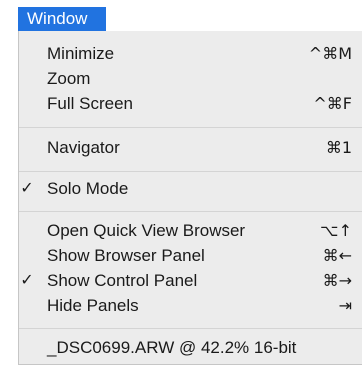 This screenshot has height=365, width=362. What do you see at coordinates (88, 188) in the screenshot?
I see `menu-item-label: Solo Mode` at bounding box center [88, 188].